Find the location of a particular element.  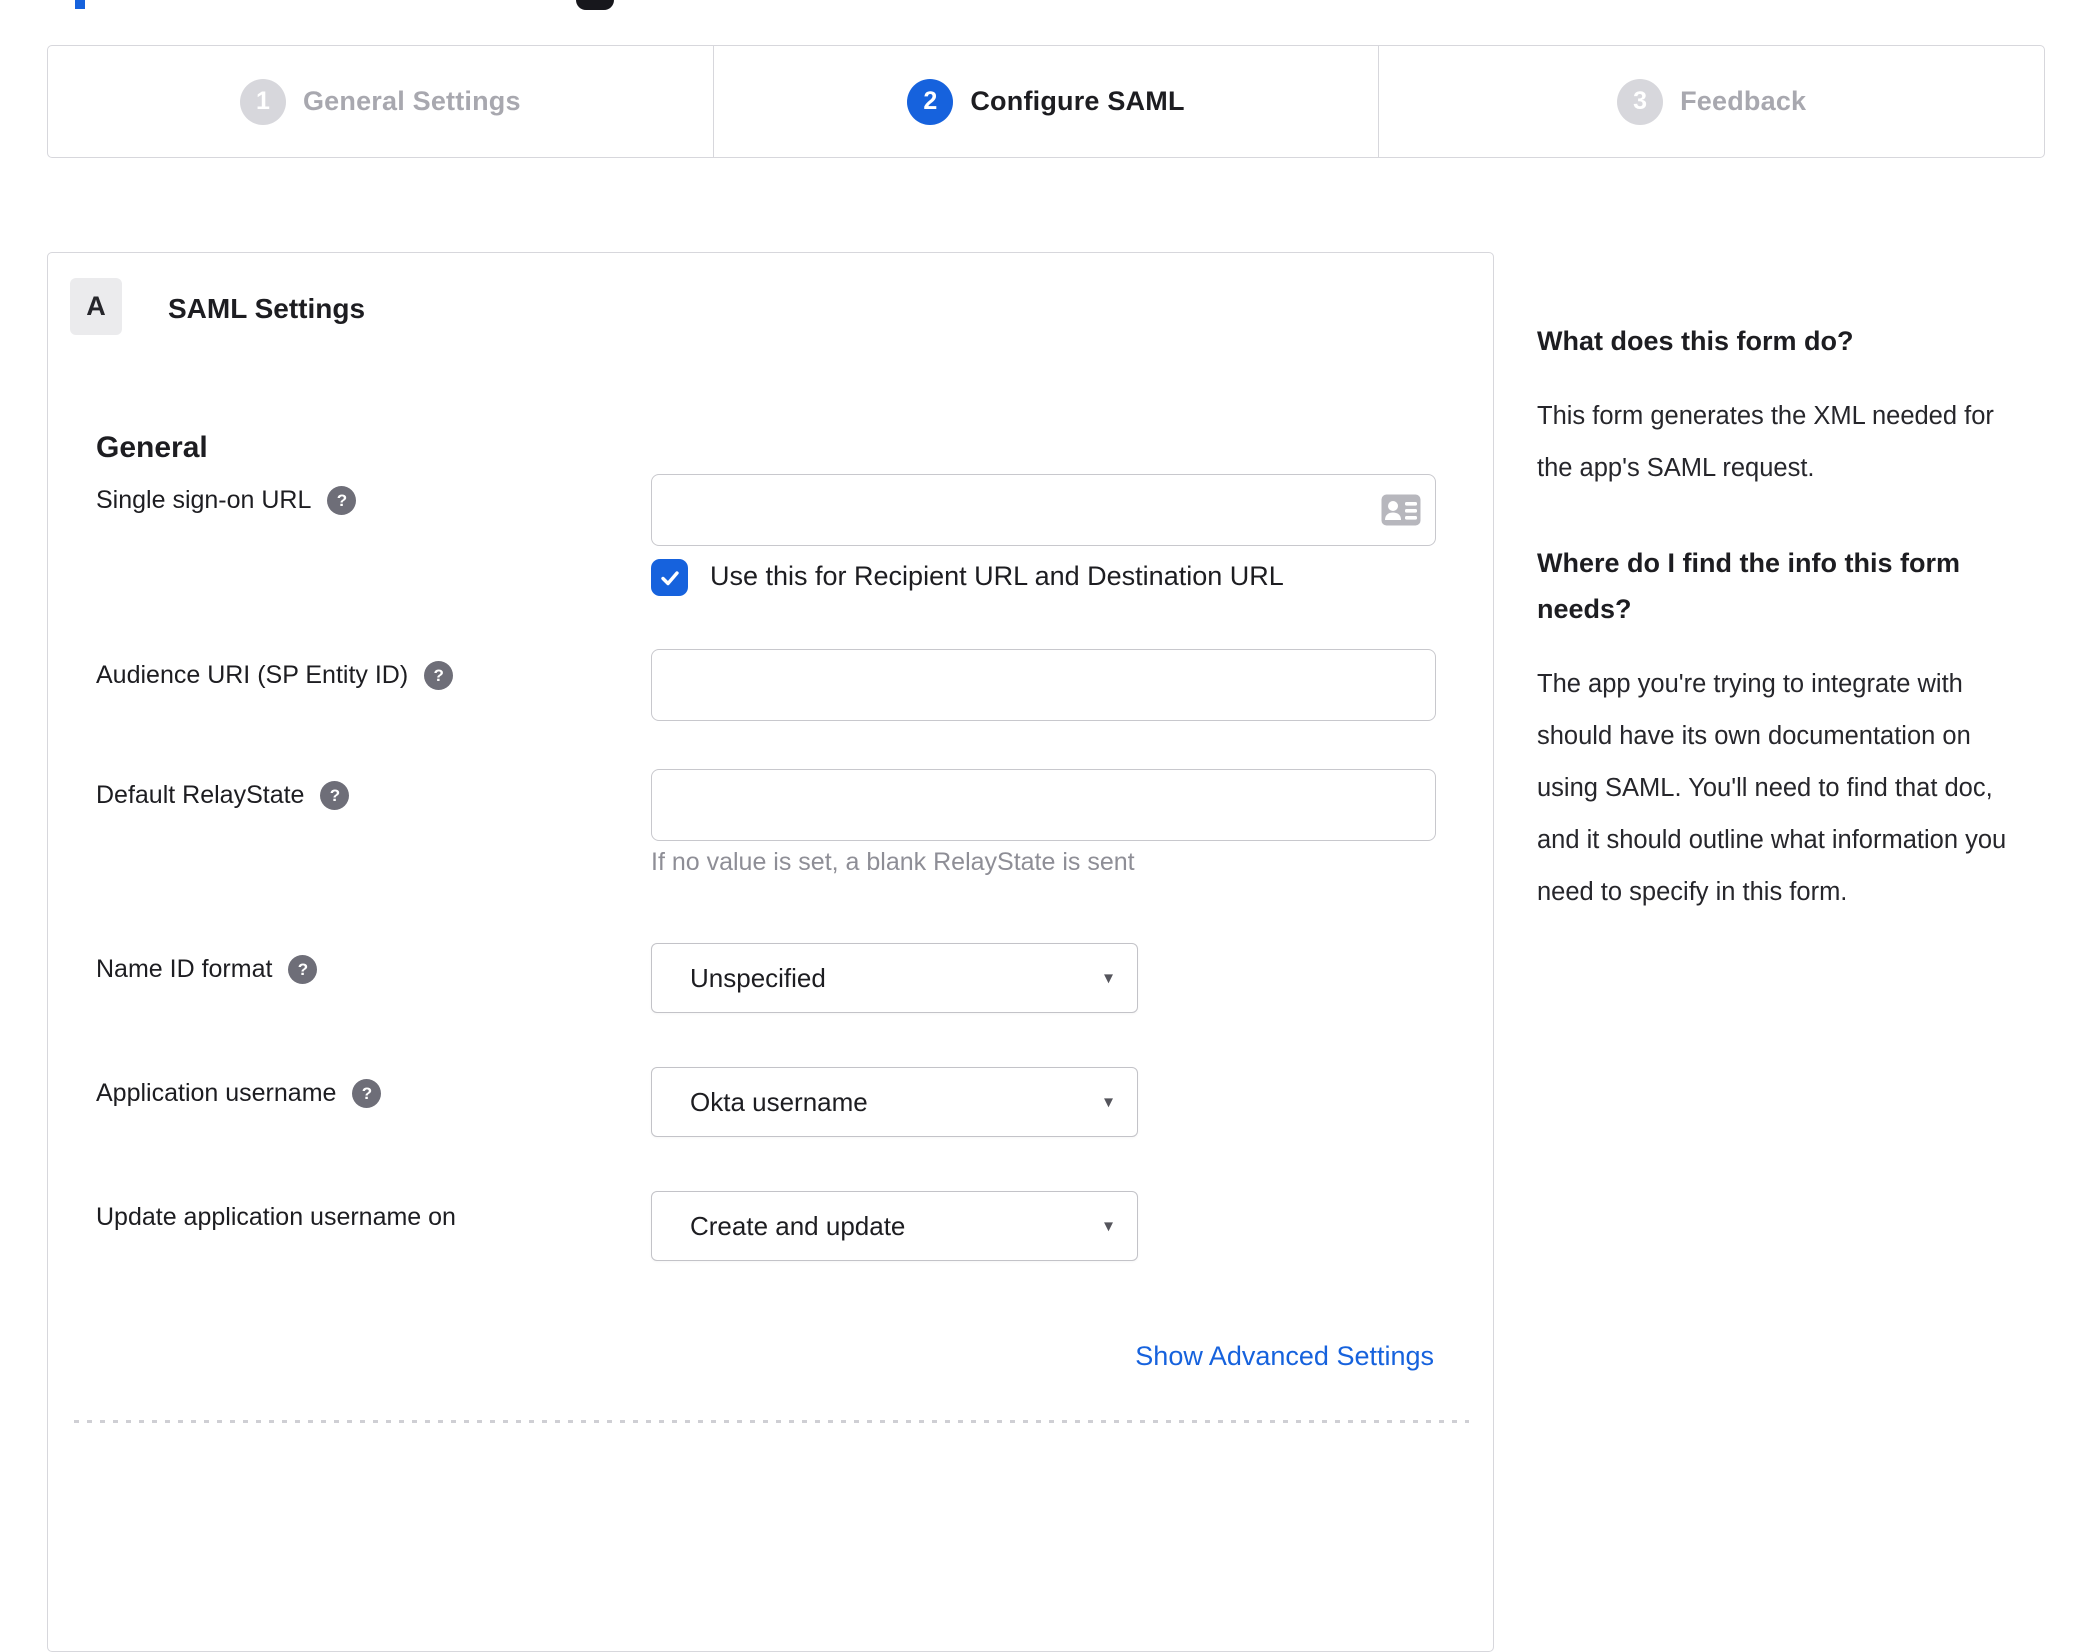

cut-off-dark-fragment is located at coordinates (595, 5).